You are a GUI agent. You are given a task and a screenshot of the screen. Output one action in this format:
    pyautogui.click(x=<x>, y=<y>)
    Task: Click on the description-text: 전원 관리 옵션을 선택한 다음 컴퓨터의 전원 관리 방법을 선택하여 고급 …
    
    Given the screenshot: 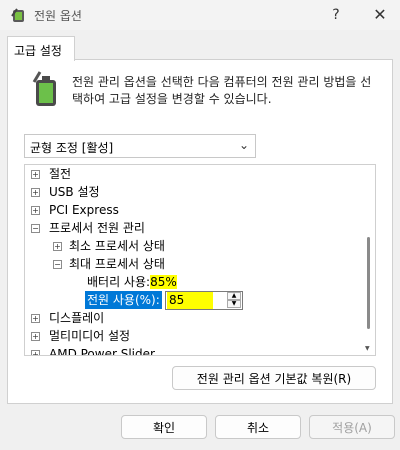 What is the action you would take?
    pyautogui.click(x=222, y=90)
    